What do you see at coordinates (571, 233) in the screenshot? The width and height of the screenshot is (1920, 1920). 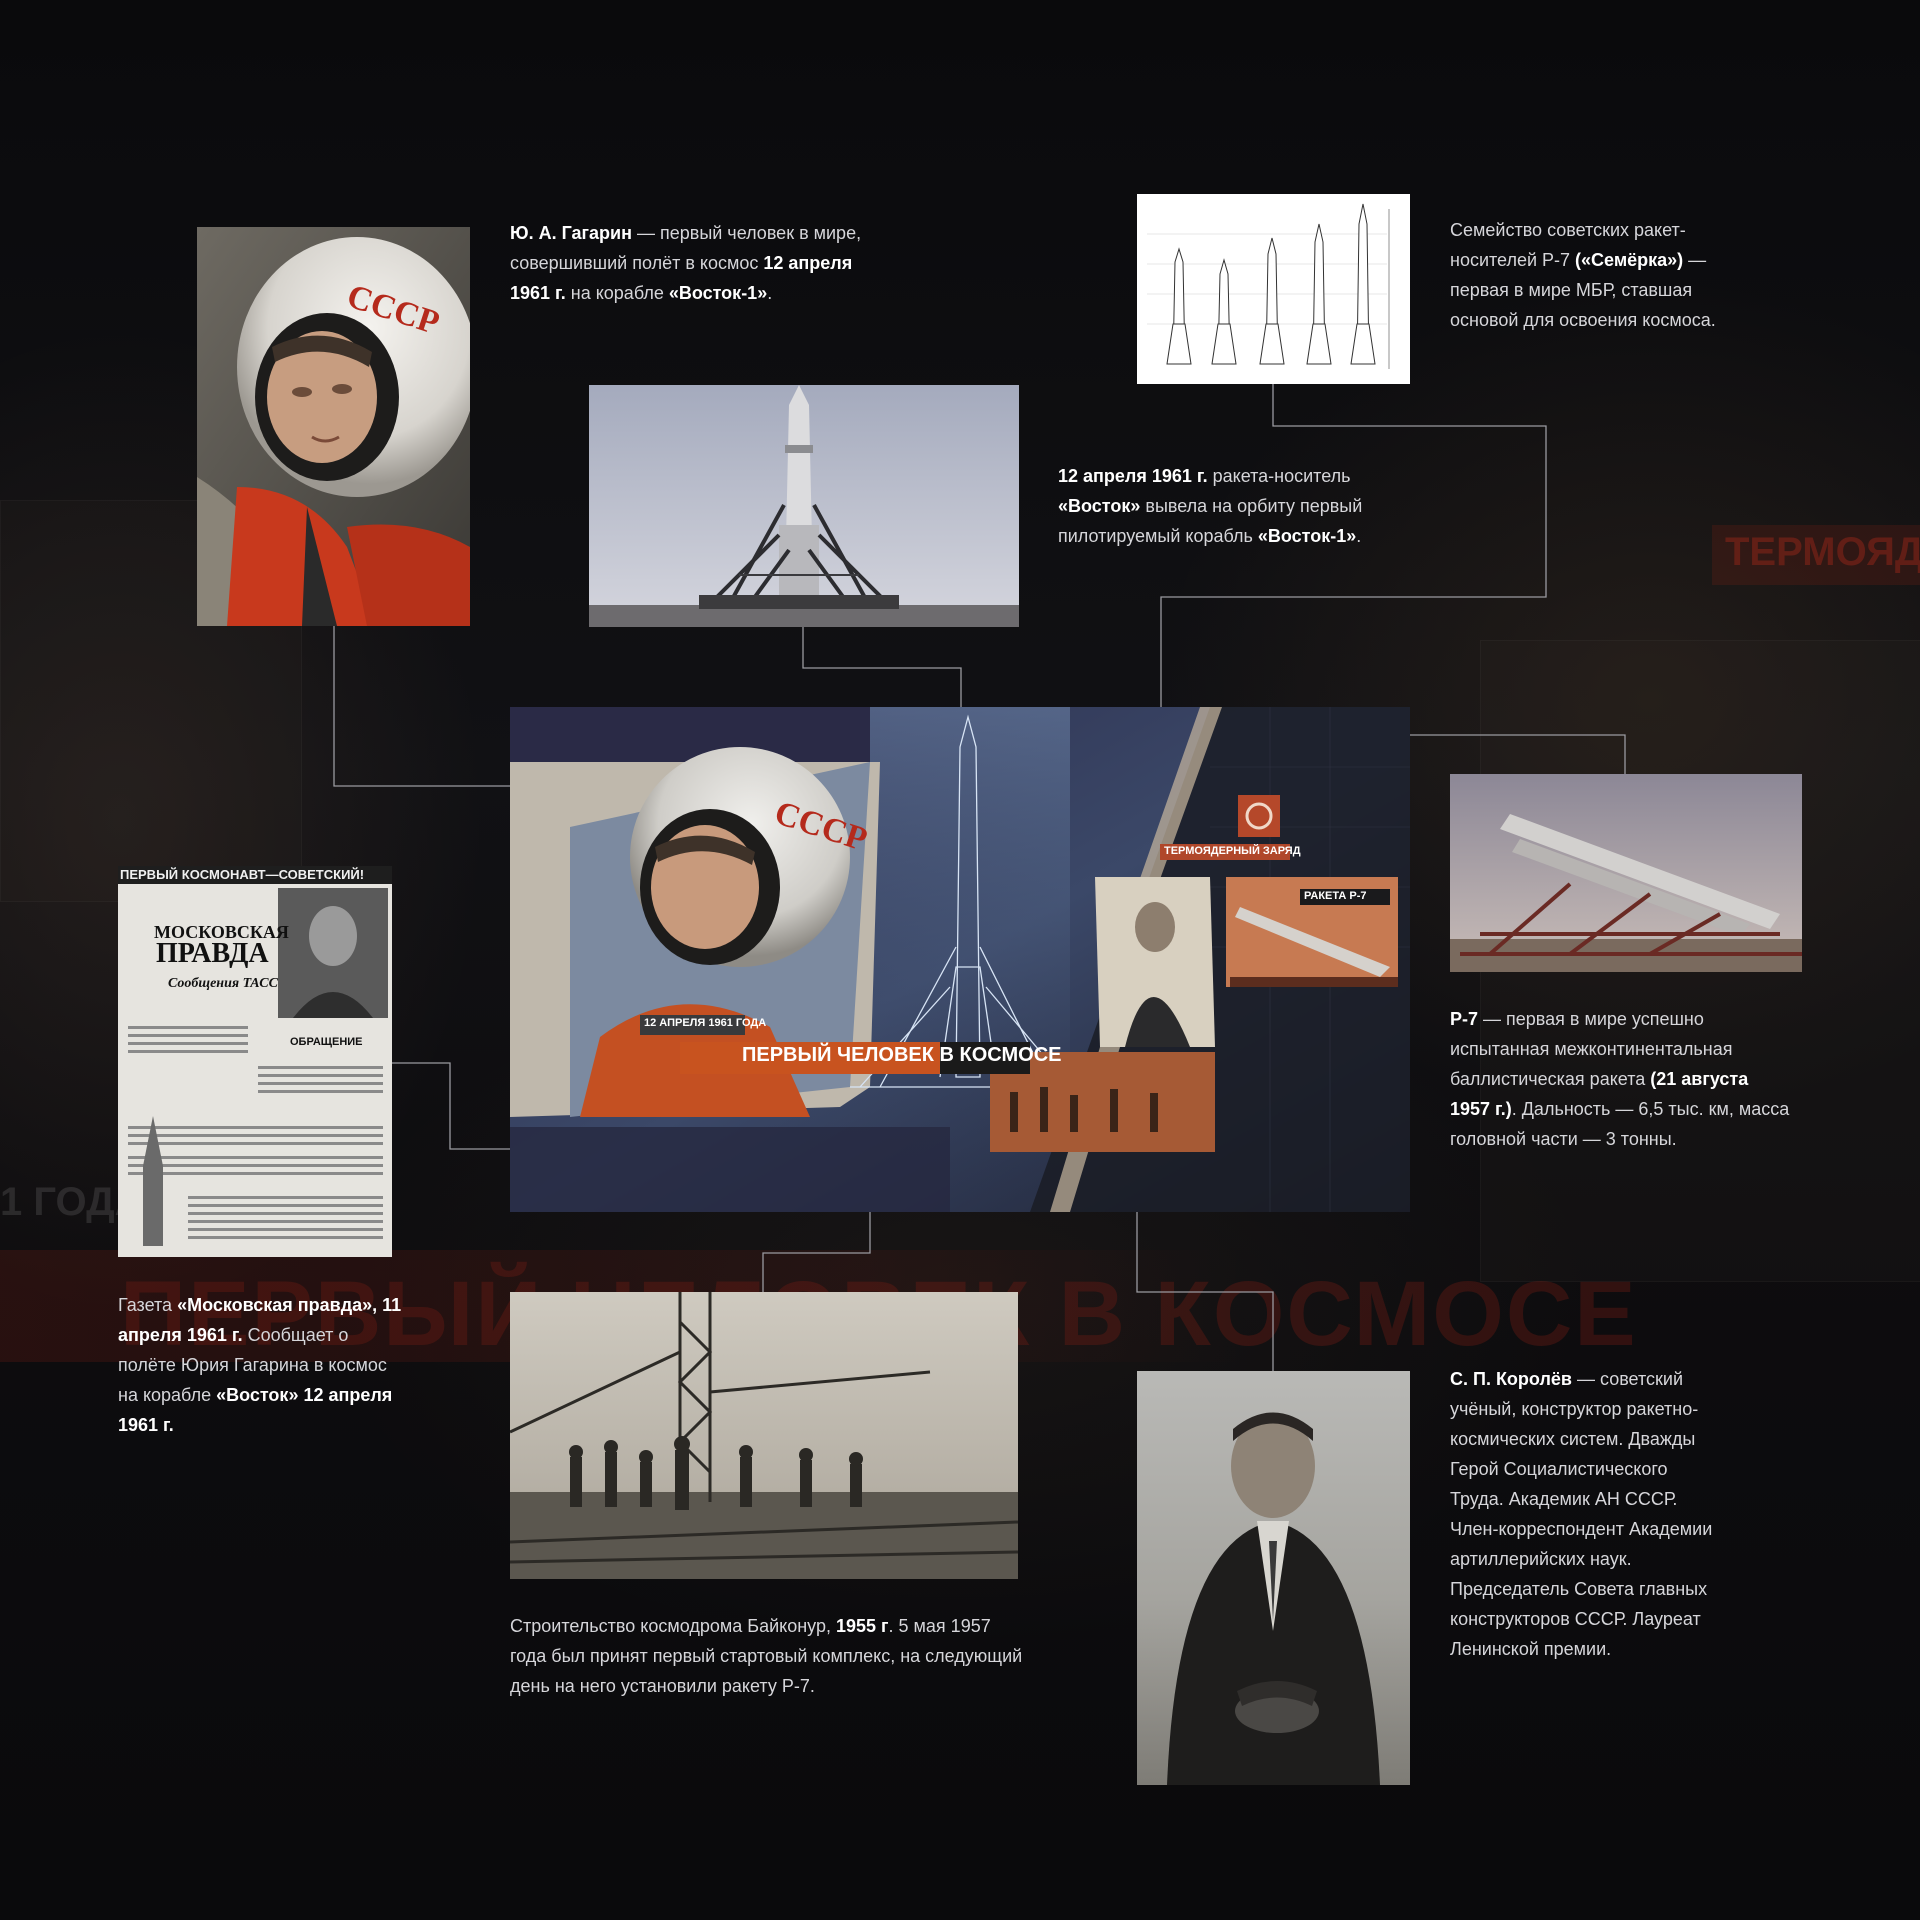 I see `gagarin-name: Ю. А. Гагарин` at bounding box center [571, 233].